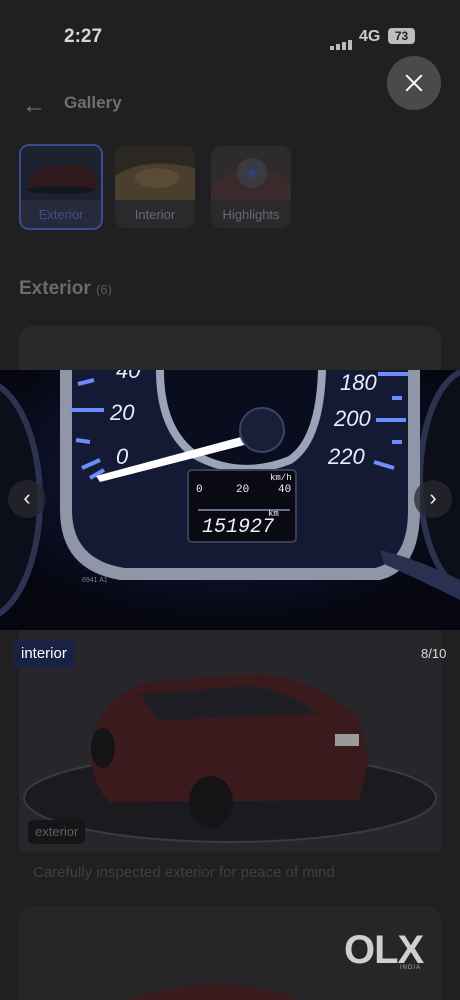 The image size is (460, 1000). Describe the element at coordinates (346, 456) in the screenshot. I see `gauge-label: 220` at that location.